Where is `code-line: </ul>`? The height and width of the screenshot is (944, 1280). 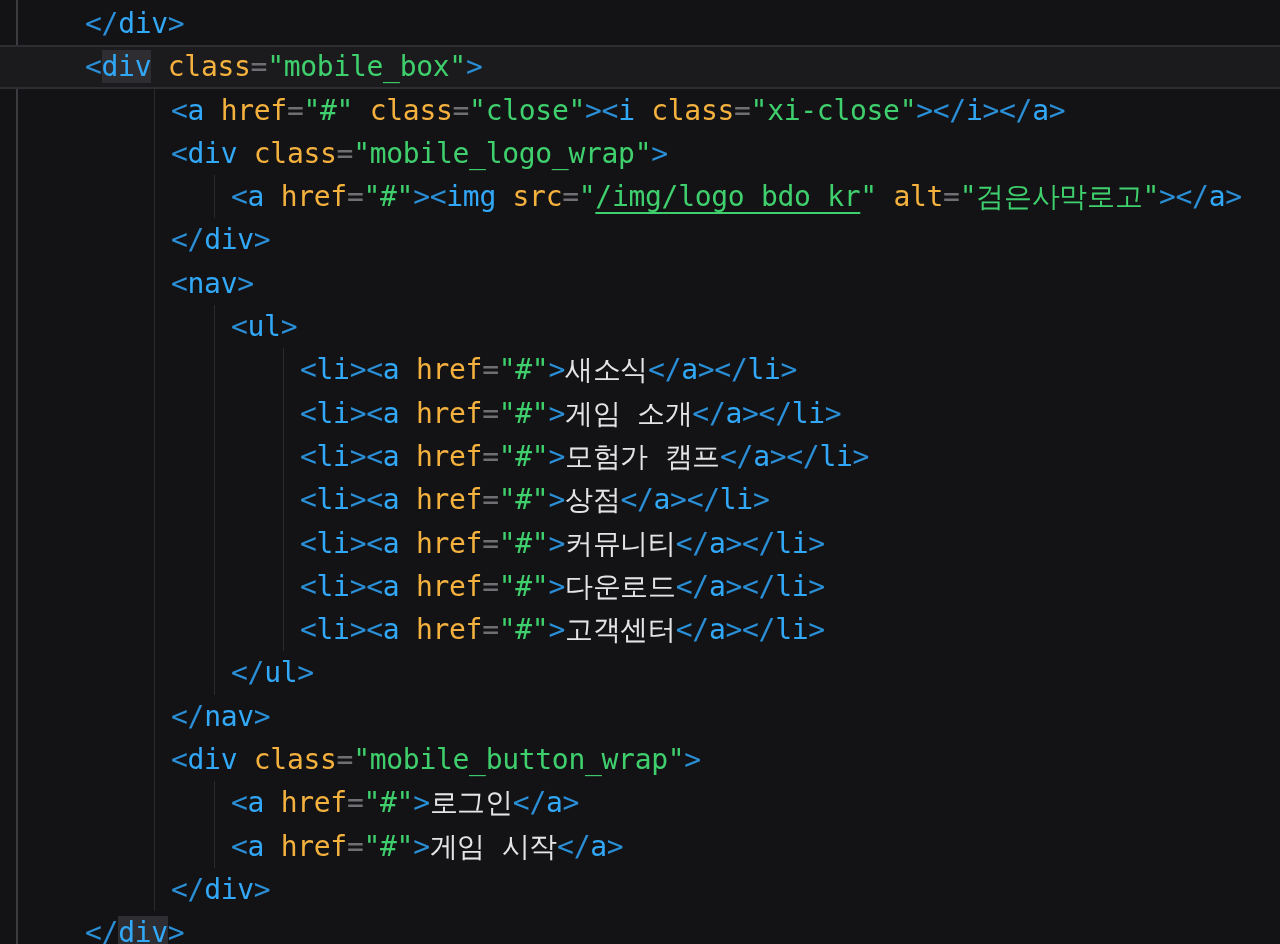
code-line: </ul> is located at coordinates (272, 673).